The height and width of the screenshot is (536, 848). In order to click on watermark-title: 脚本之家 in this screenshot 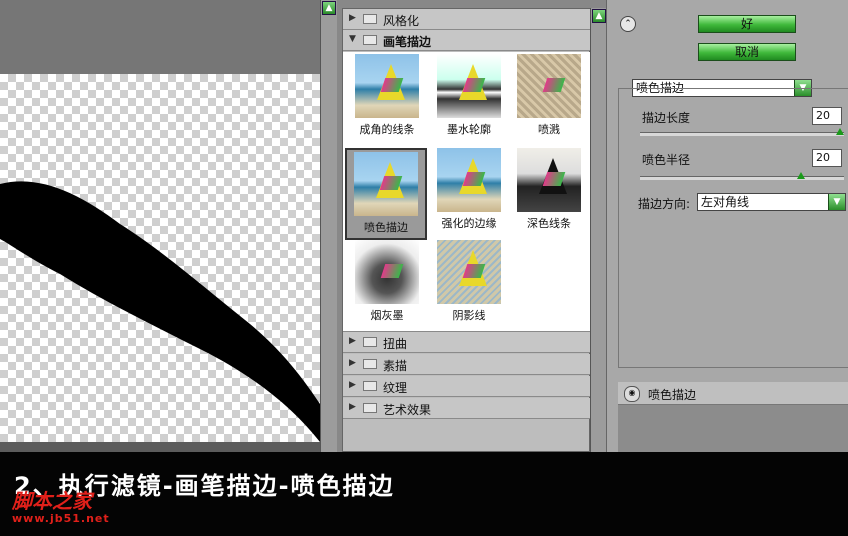, I will do `click(52, 501)`.